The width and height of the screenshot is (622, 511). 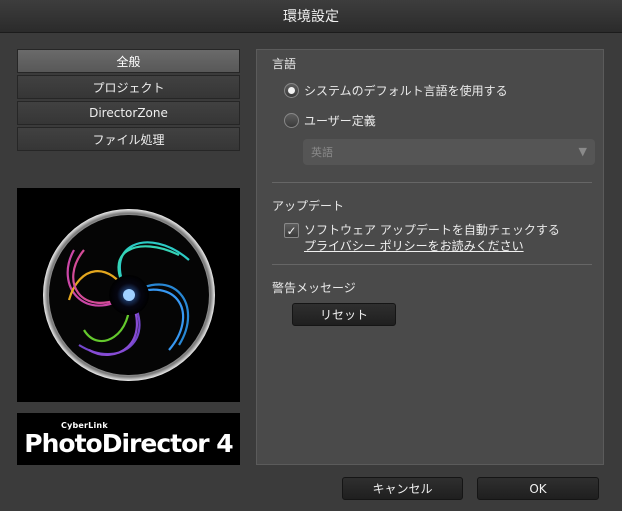 I want to click on language-select: 英語 ▼, so click(x=449, y=152).